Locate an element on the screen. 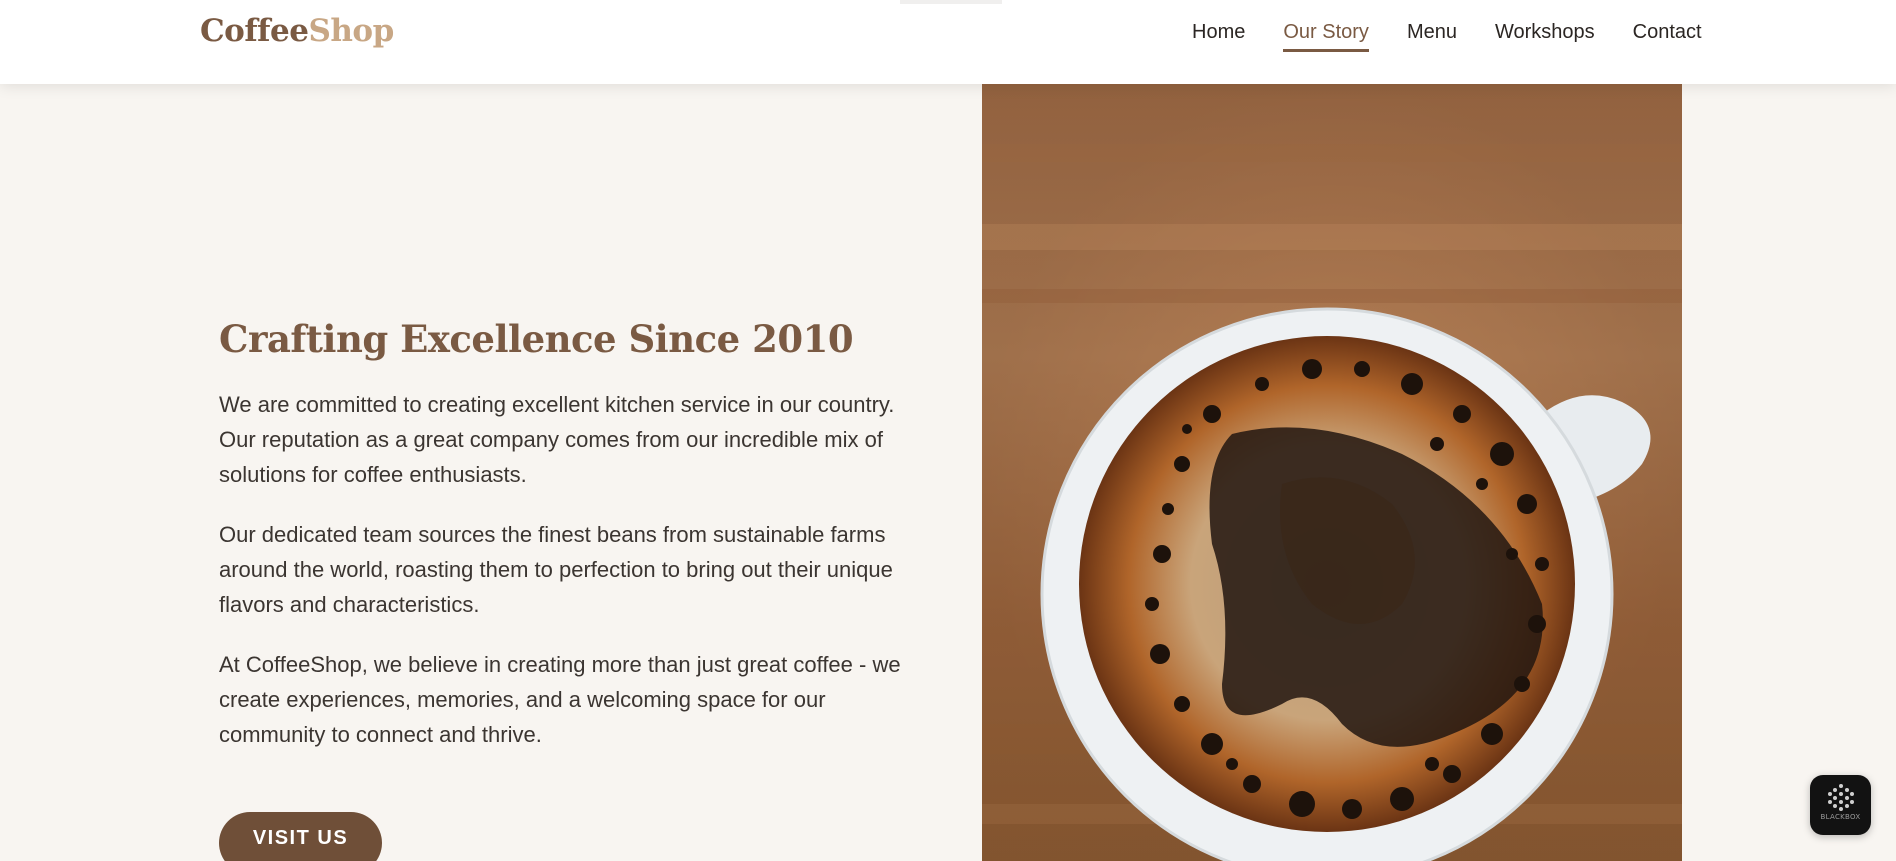 This screenshot has width=1896, height=861. nav-item-menu: Menu is located at coordinates (1432, 36).